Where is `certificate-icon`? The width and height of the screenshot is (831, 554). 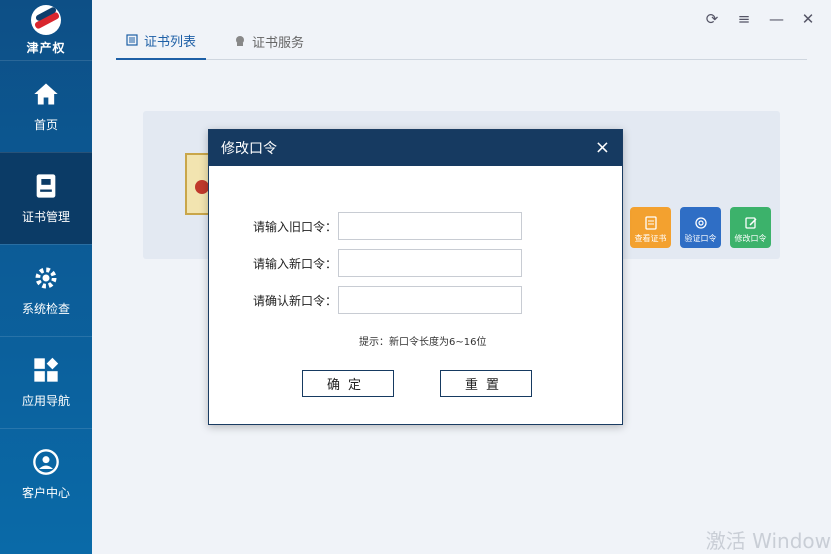
certificate-icon is located at coordinates (46, 186).